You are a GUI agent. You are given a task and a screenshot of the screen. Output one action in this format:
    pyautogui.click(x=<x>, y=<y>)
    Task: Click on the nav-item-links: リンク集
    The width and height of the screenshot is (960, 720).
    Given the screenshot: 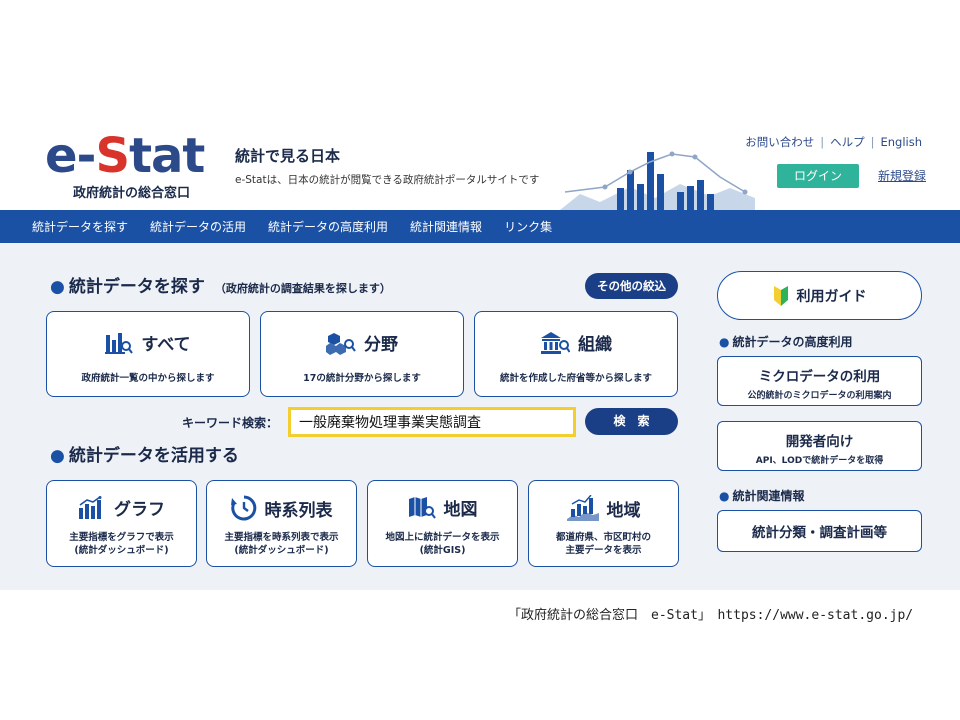 What is the action you would take?
    pyautogui.click(x=528, y=226)
    